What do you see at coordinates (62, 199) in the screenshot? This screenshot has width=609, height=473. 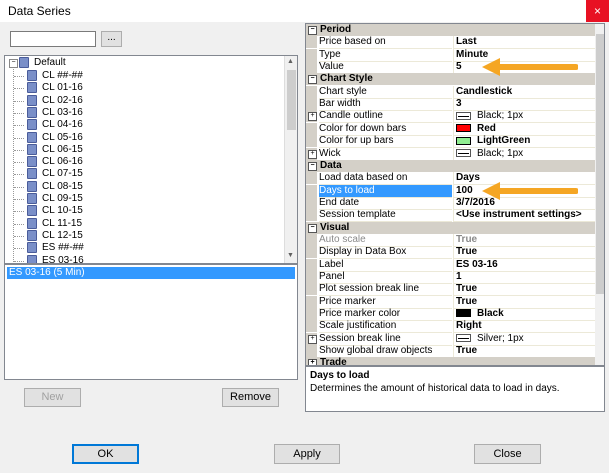 I see `tree-item-label: CL 09-15` at bounding box center [62, 199].